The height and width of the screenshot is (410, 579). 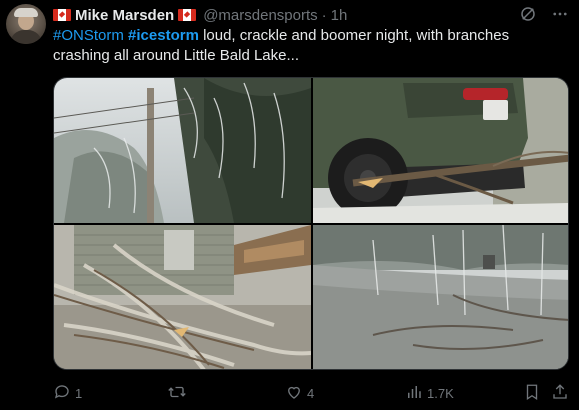 I want to click on tweet-header: Mike Marsden @marsdensports · 1h, so click(x=296, y=15).